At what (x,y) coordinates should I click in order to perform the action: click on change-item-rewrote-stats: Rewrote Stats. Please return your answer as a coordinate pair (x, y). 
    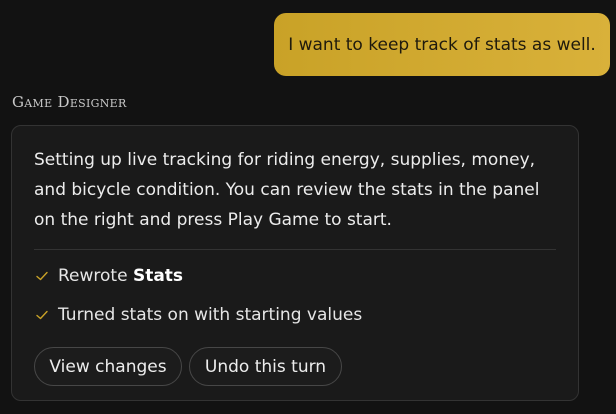
    Looking at the image, I should click on (108, 276).